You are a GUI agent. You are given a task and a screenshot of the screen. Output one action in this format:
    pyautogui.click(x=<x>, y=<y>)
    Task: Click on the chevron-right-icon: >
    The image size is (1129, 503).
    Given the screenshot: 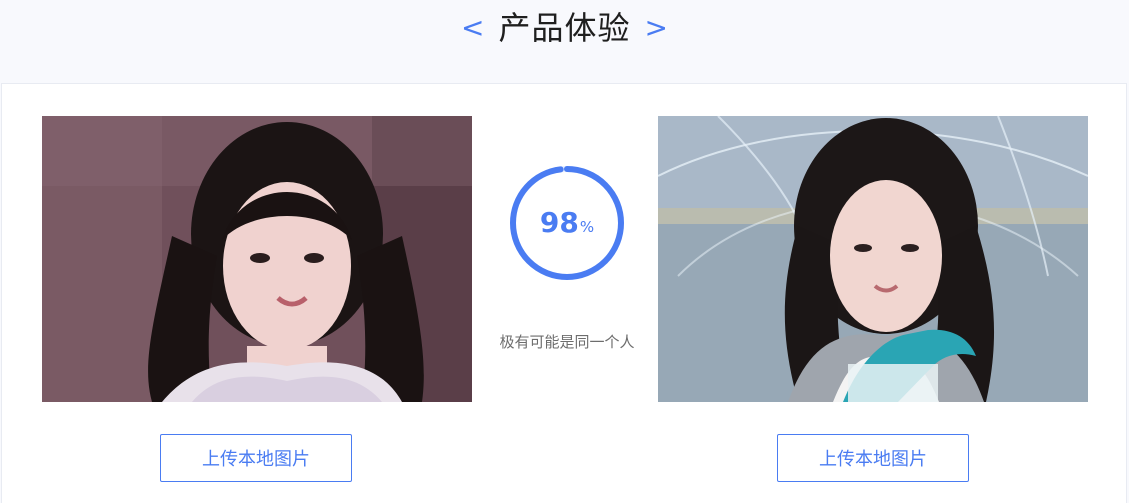 What is the action you would take?
    pyautogui.click(x=656, y=27)
    